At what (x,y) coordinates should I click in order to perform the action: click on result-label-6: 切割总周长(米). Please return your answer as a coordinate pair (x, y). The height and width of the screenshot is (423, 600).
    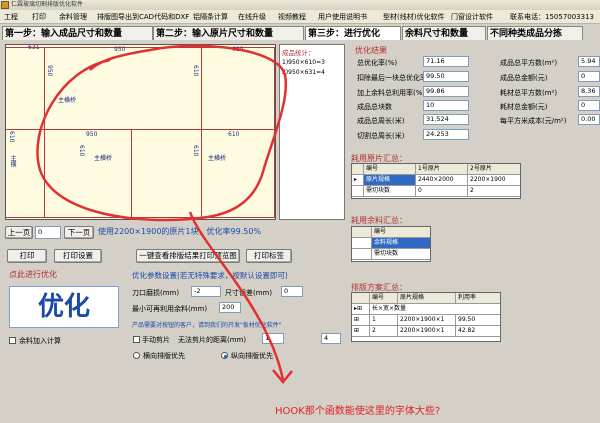
    Looking at the image, I should click on (381, 136).